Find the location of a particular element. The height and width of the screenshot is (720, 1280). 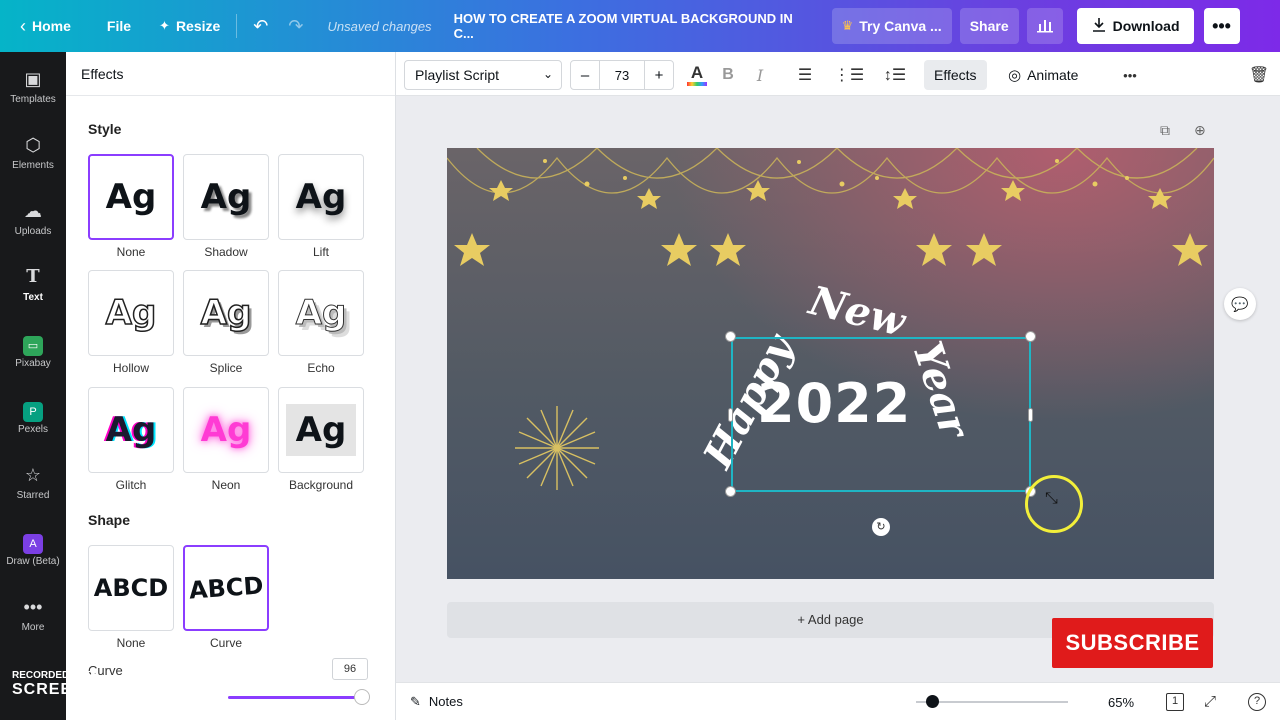

file-menu-button: File is located at coordinates (119, 26).